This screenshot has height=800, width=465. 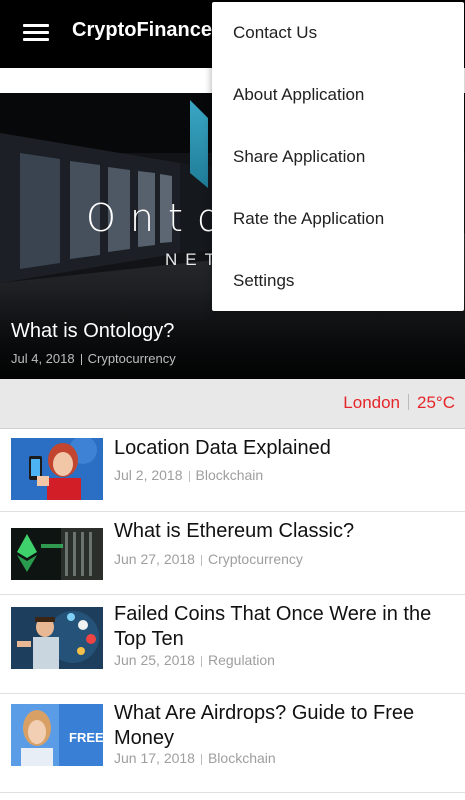 I want to click on menu-item-share-application: Share Application, so click(x=338, y=157).